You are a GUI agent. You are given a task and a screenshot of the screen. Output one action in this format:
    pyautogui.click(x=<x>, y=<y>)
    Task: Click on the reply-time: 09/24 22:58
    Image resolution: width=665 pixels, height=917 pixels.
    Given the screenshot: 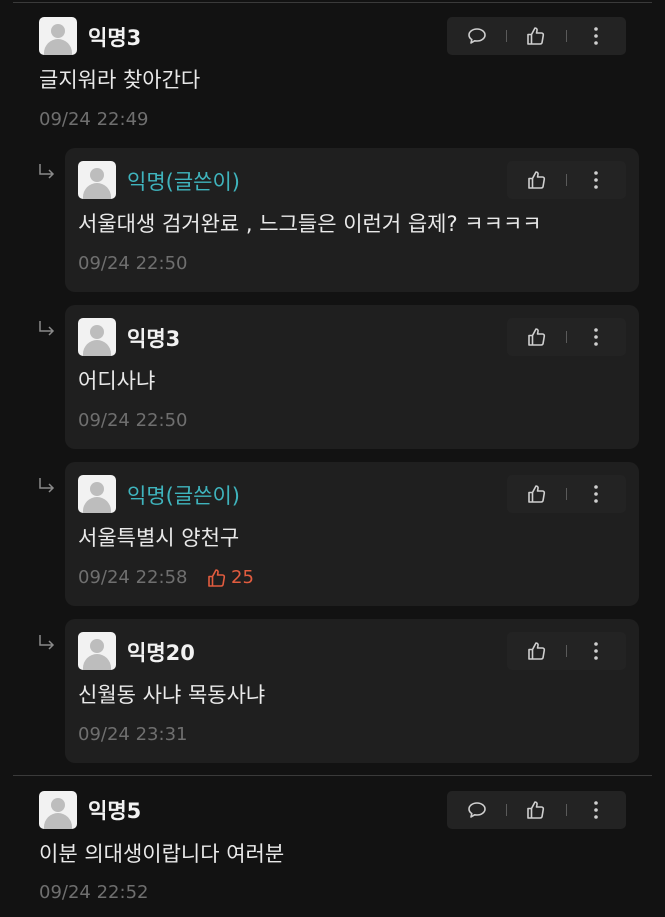 What is the action you would take?
    pyautogui.click(x=133, y=577)
    